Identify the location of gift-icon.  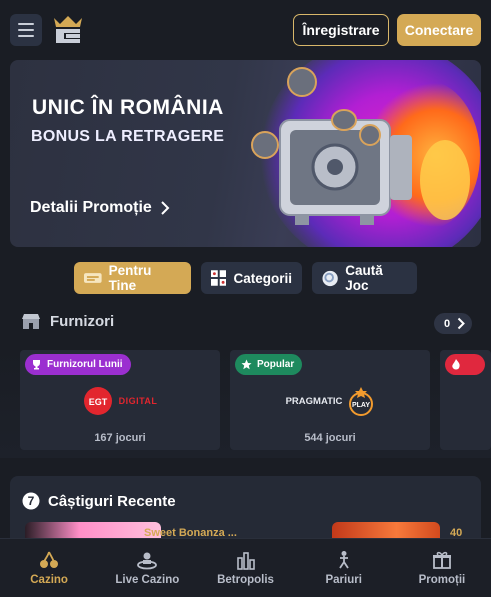
(441, 560).